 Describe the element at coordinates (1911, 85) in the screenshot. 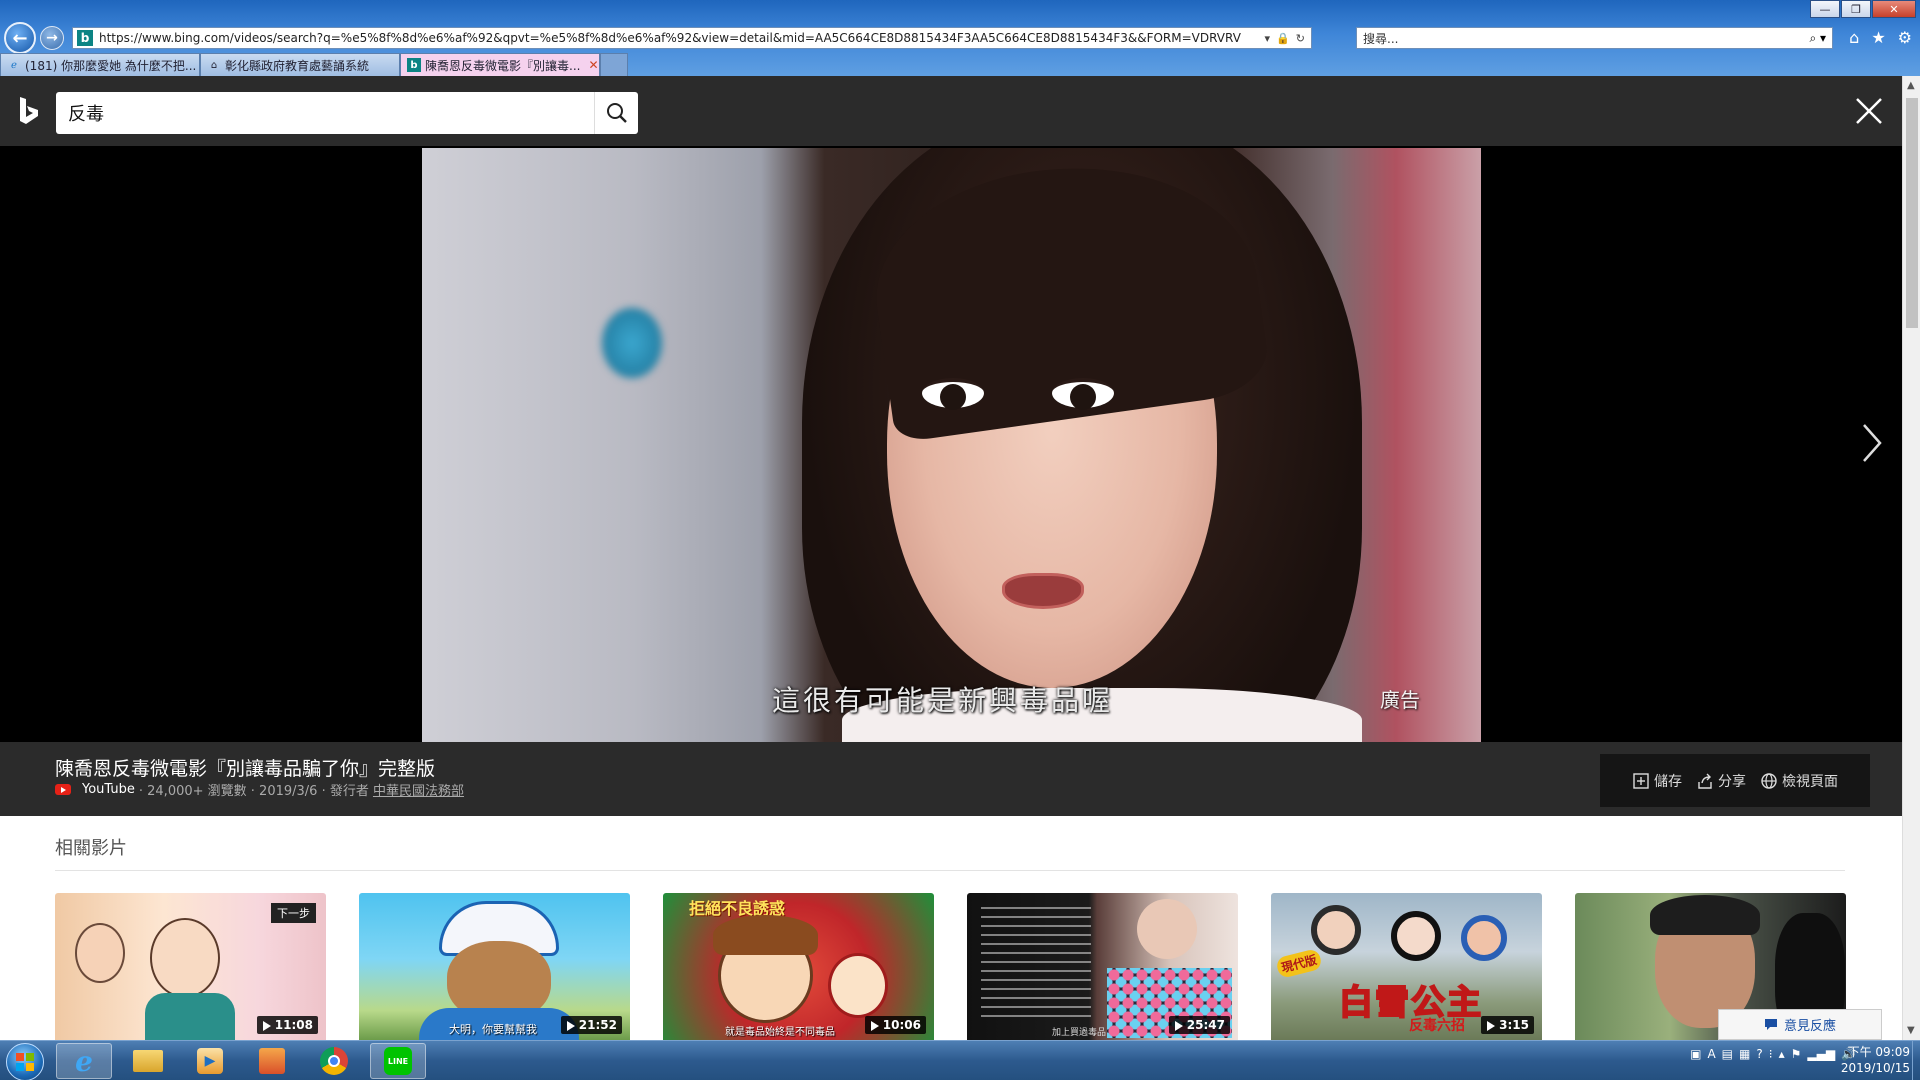

I see `scroll-up-icon: ▲` at that location.